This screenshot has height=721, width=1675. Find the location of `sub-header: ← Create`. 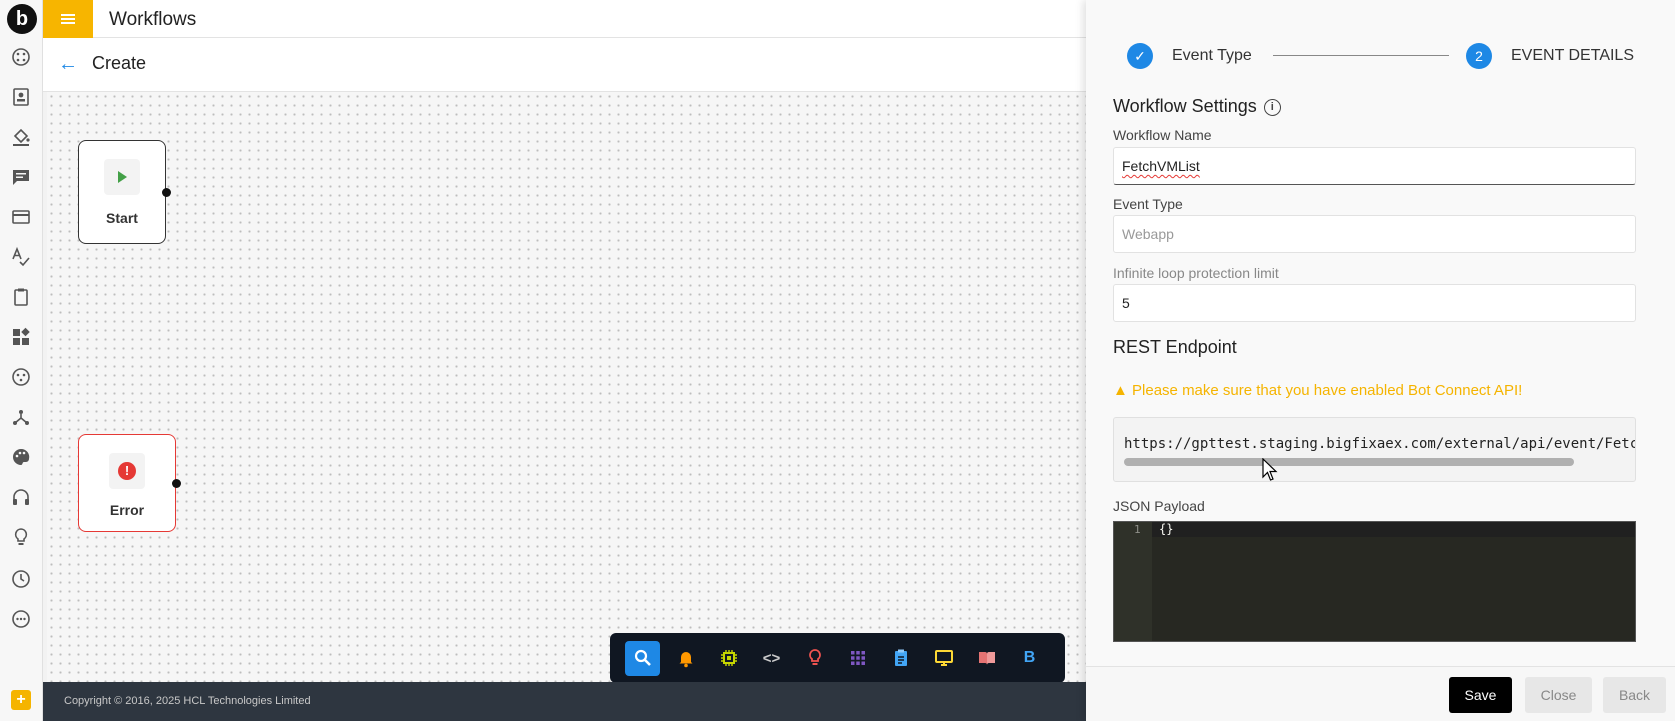

sub-header: ← Create is located at coordinates (565, 65).